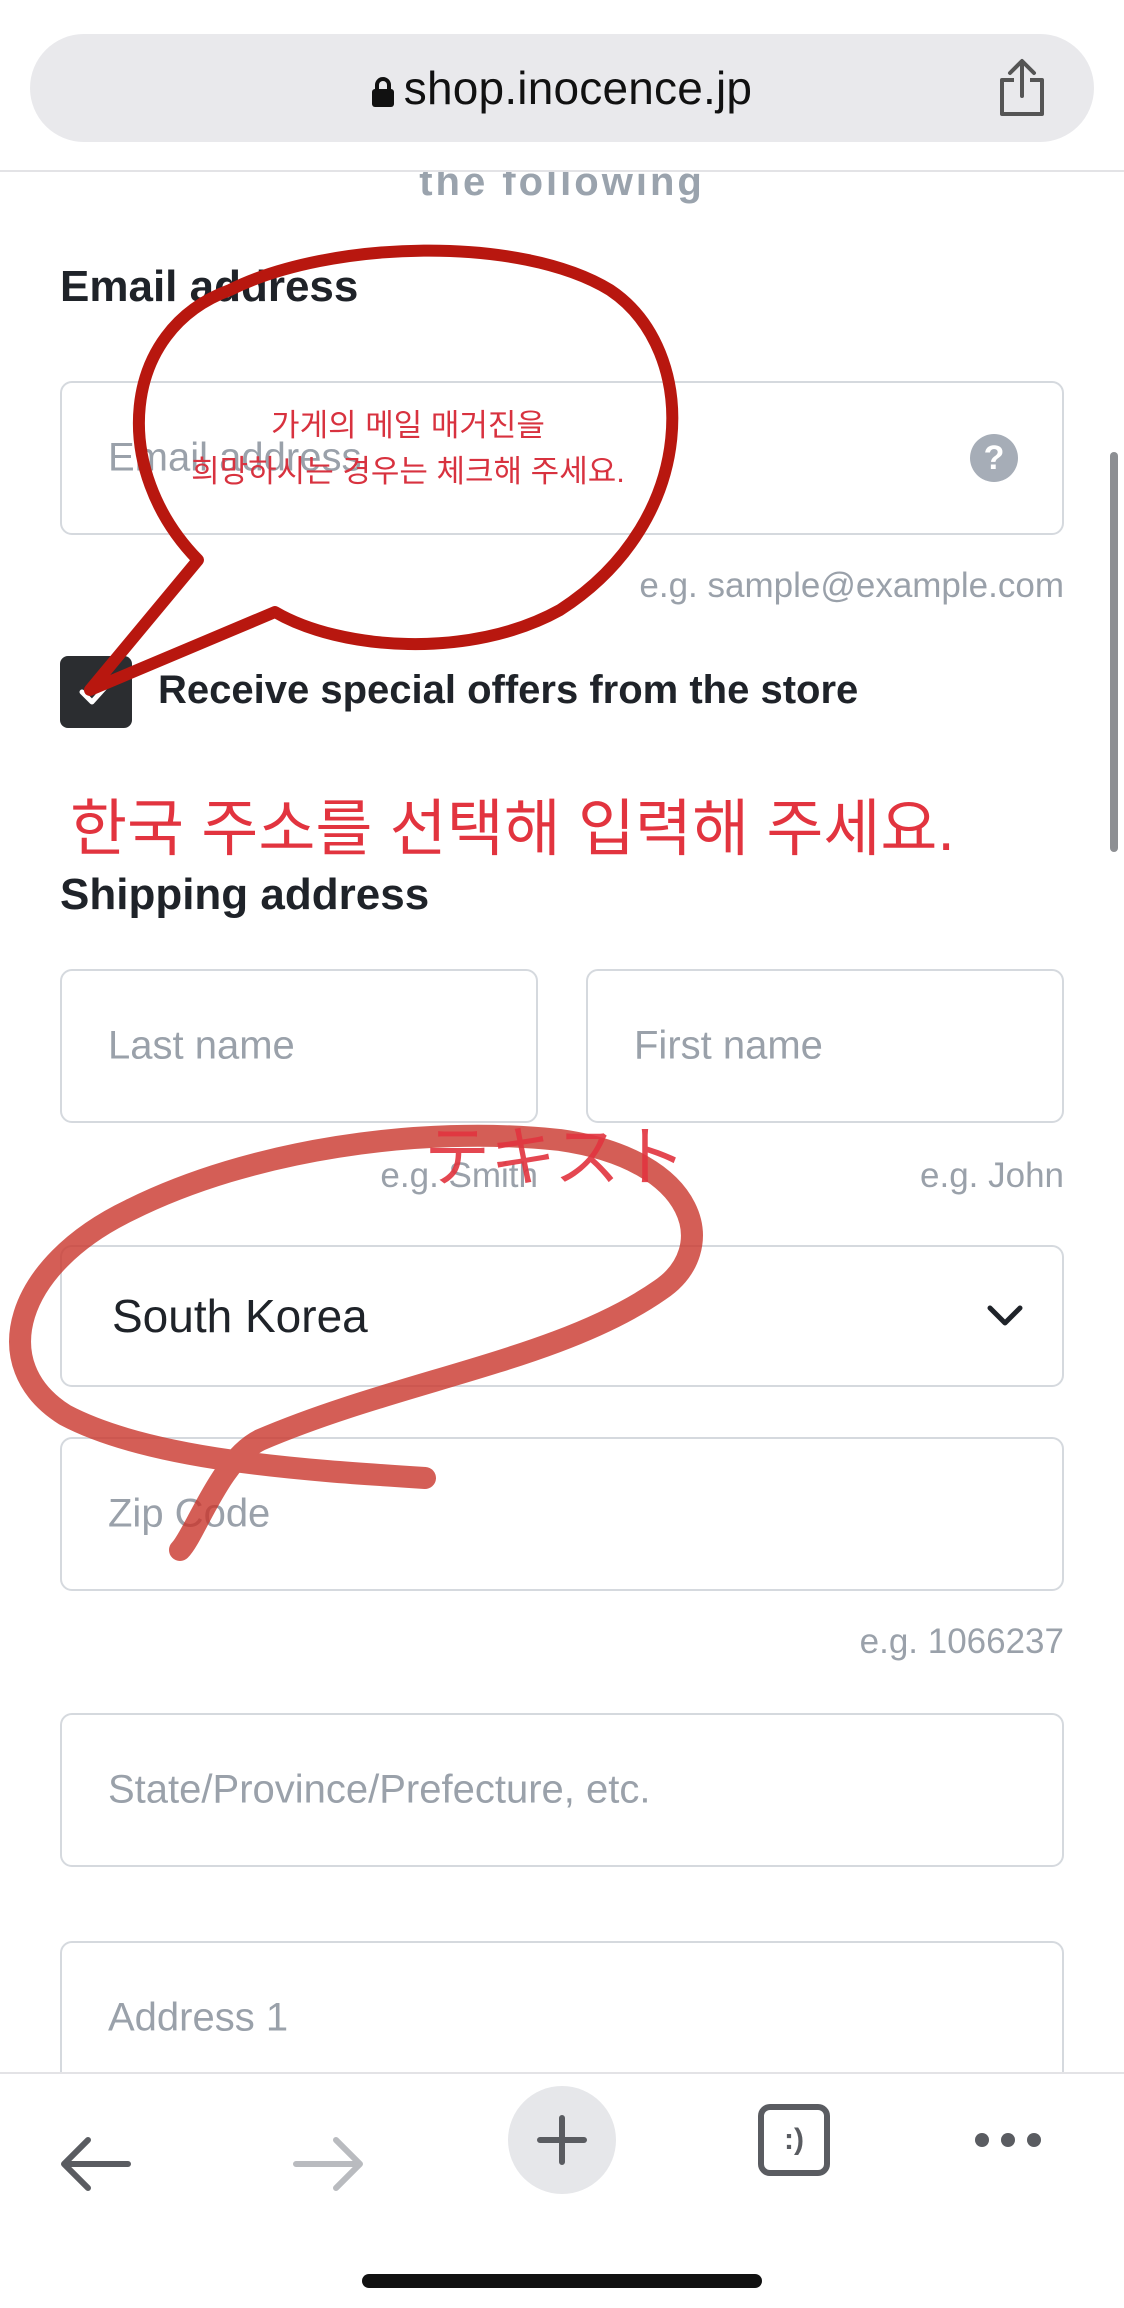 The width and height of the screenshot is (1124, 2308). What do you see at coordinates (408, 425) in the screenshot?
I see `bubble-text-line1: 가게의 메일 매거진을` at bounding box center [408, 425].